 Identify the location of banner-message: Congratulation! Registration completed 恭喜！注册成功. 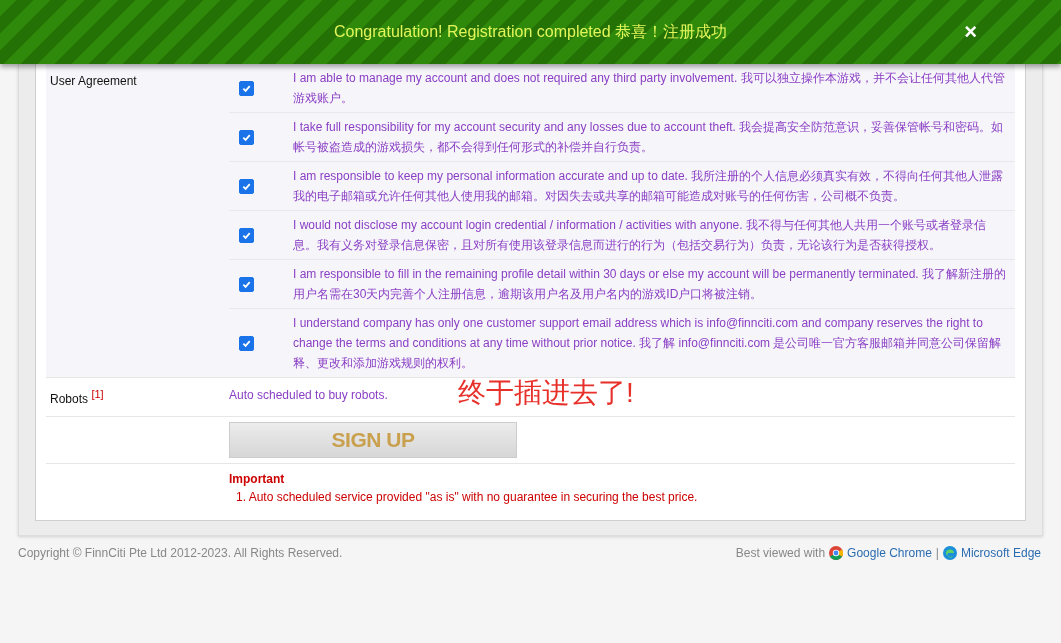
(530, 31).